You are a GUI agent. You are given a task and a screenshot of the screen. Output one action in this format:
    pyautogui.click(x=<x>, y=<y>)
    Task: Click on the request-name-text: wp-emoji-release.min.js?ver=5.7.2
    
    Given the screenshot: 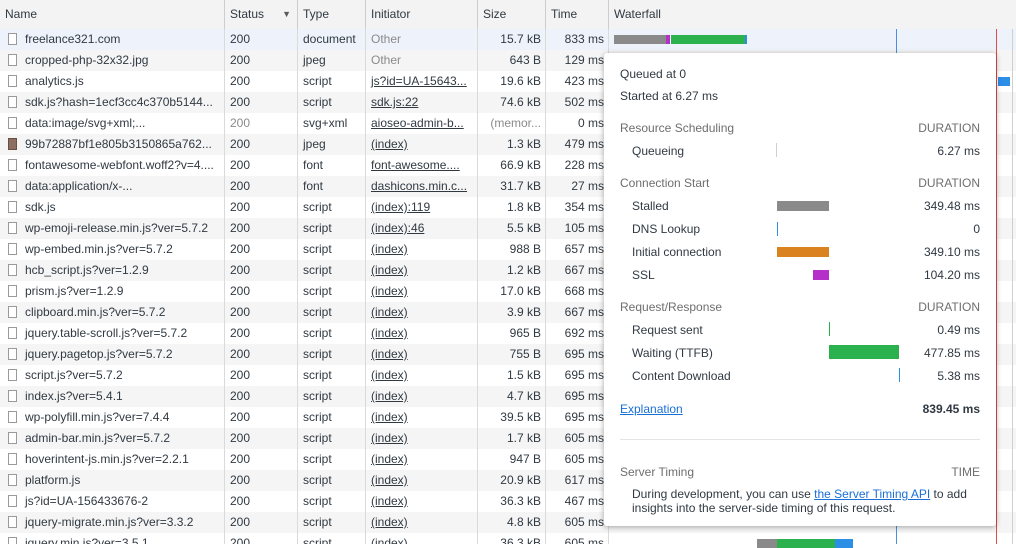 What is the action you would take?
    pyautogui.click(x=117, y=228)
    